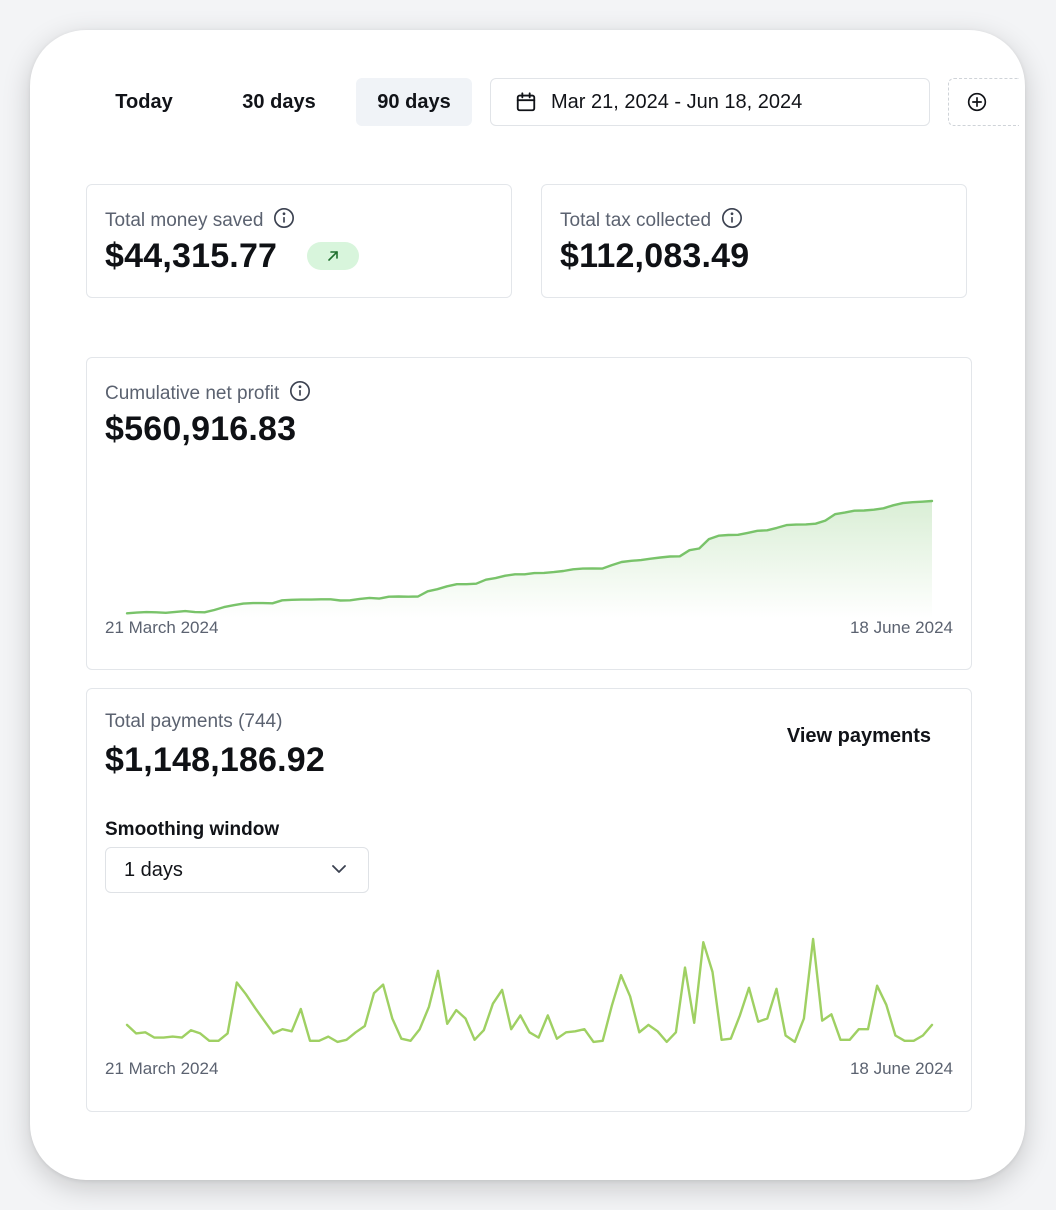 The image size is (1056, 1210). Describe the element at coordinates (754, 241) in the screenshot. I see `tax-collected-card: Total tax collected $112,083.49` at that location.